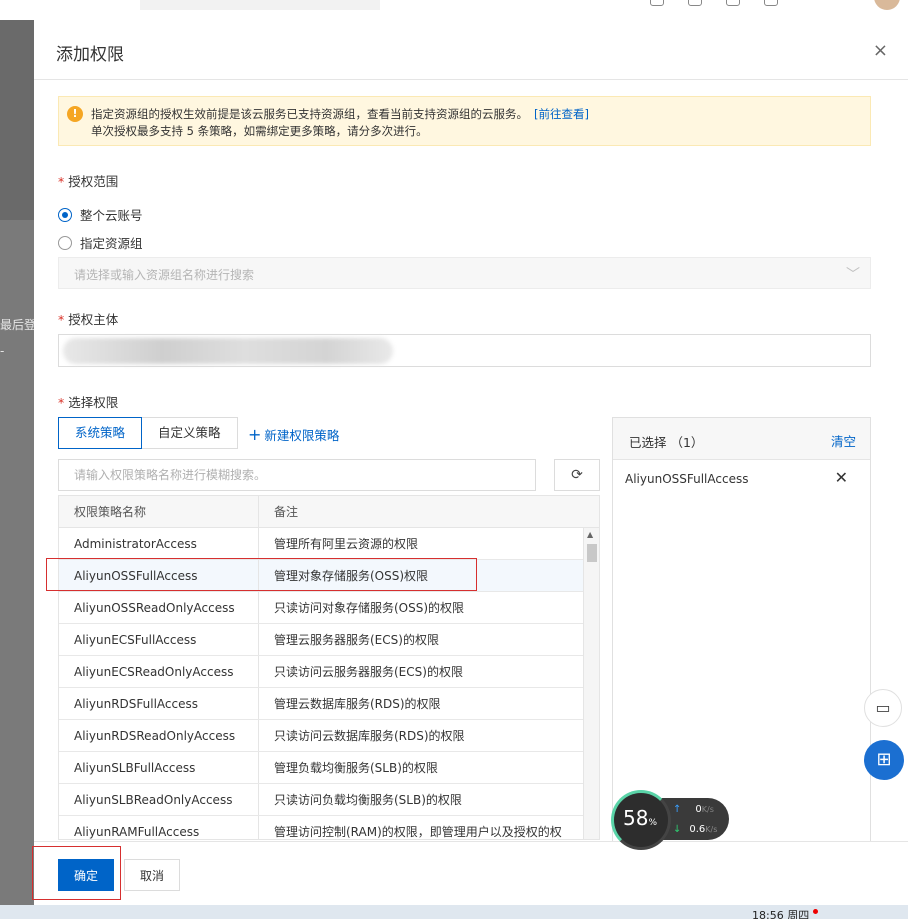 The width and height of the screenshot is (908, 919). What do you see at coordinates (159, 607) in the screenshot?
I see `policy-name: AliyunOSSReadOnlyAccess` at bounding box center [159, 607].